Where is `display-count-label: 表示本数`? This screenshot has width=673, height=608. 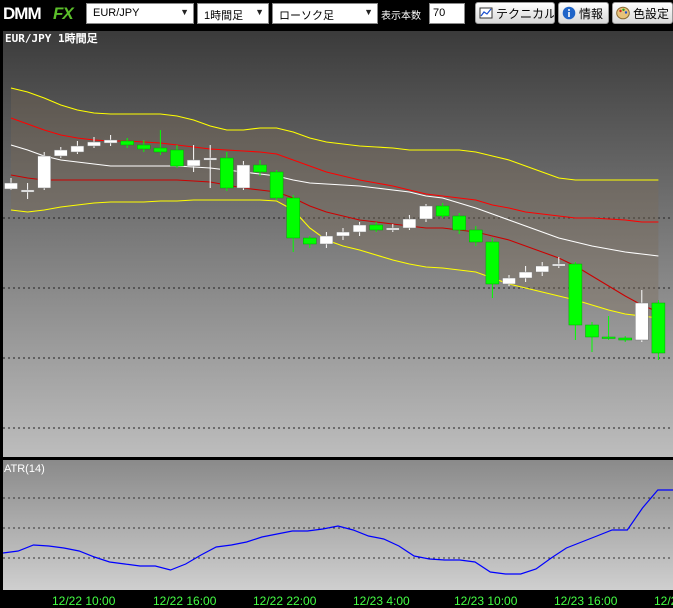 display-count-label: 表示本数 is located at coordinates (401, 16).